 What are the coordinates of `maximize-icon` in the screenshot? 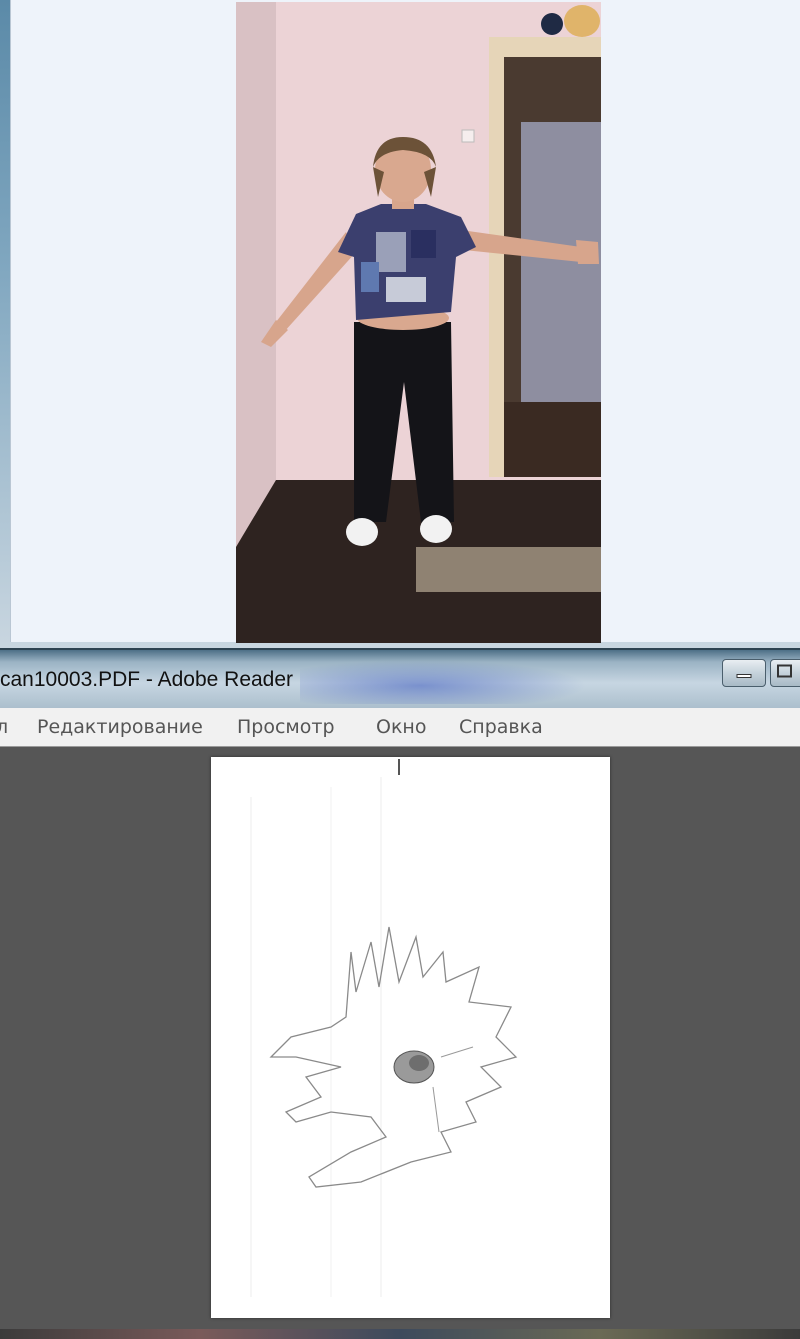 It's located at (785, 673).